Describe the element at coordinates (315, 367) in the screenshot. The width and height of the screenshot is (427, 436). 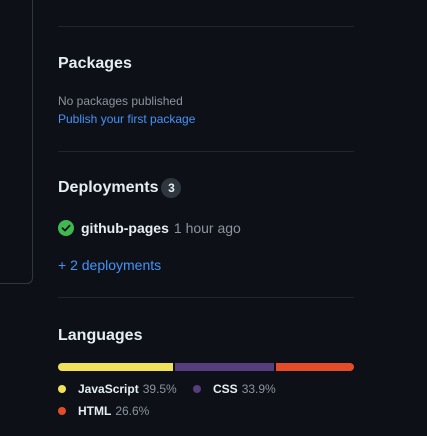
I see `language-bar-segment-html` at that location.